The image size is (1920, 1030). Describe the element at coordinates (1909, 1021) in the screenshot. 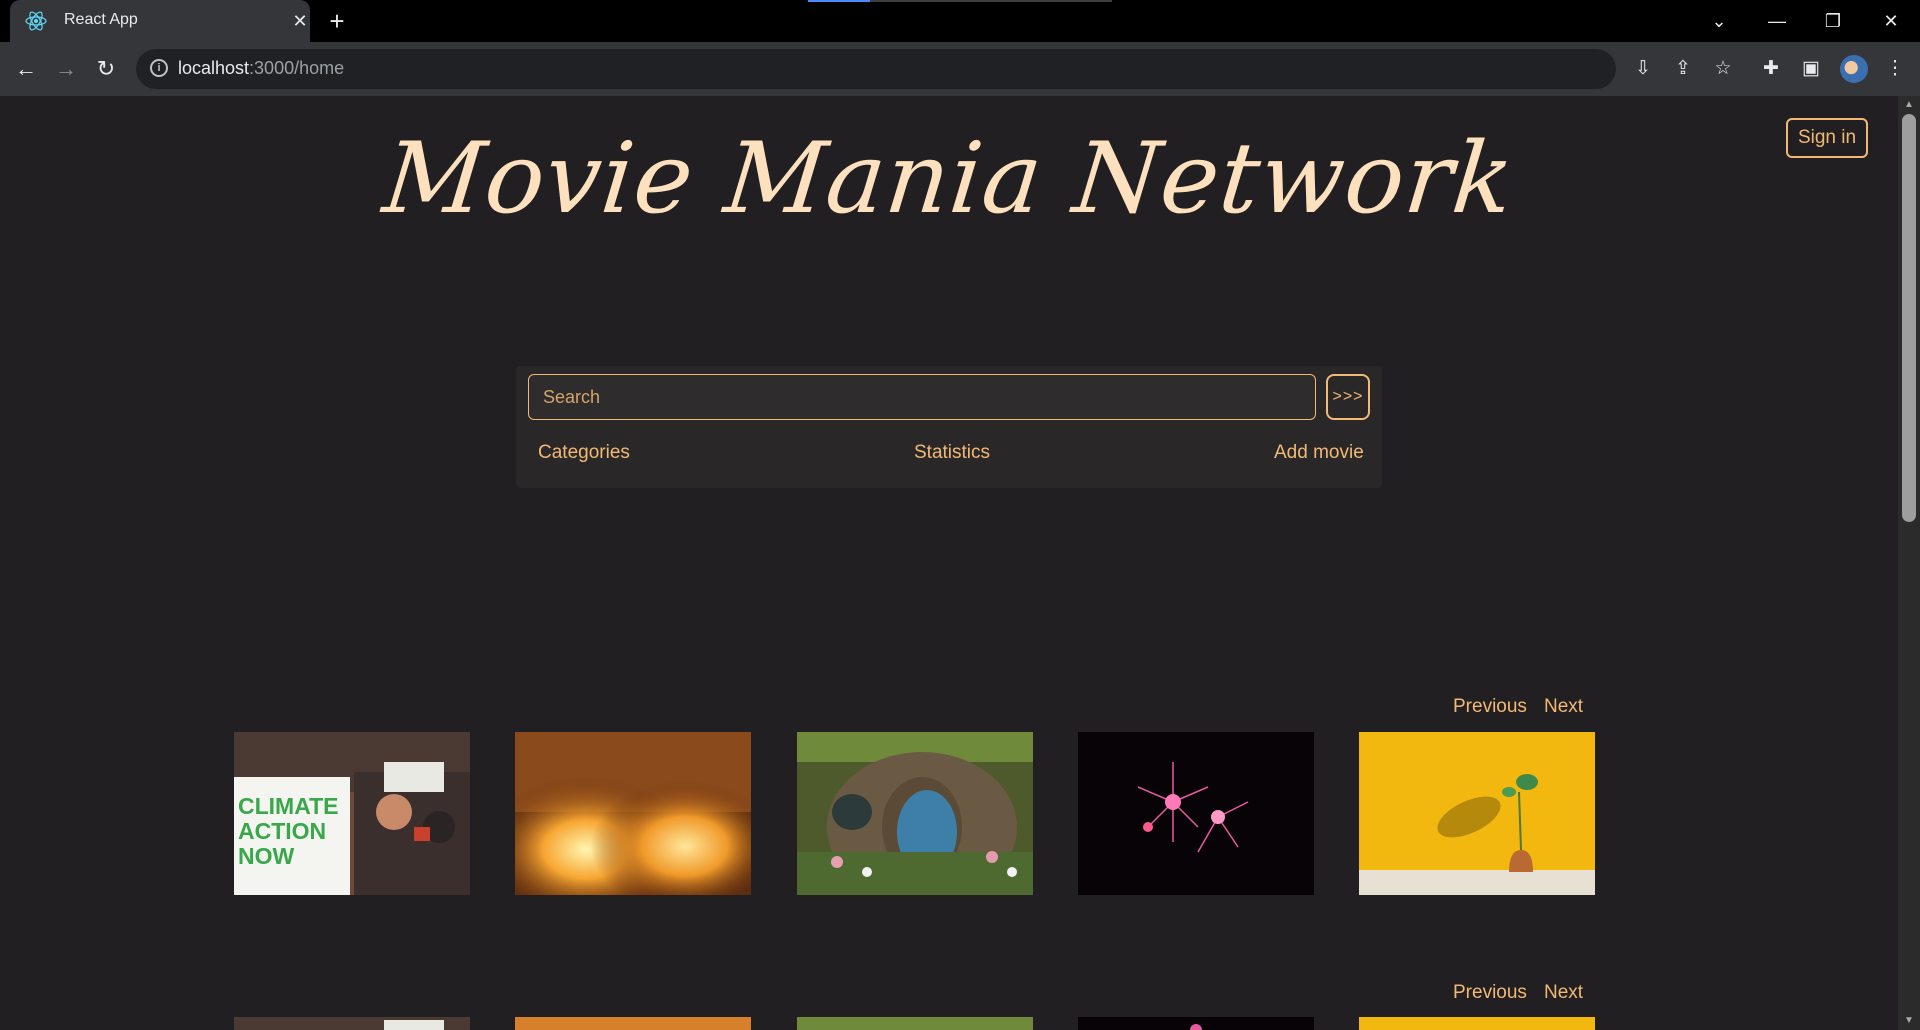

I see `scroll-down-arrow-icon: ▼` at that location.